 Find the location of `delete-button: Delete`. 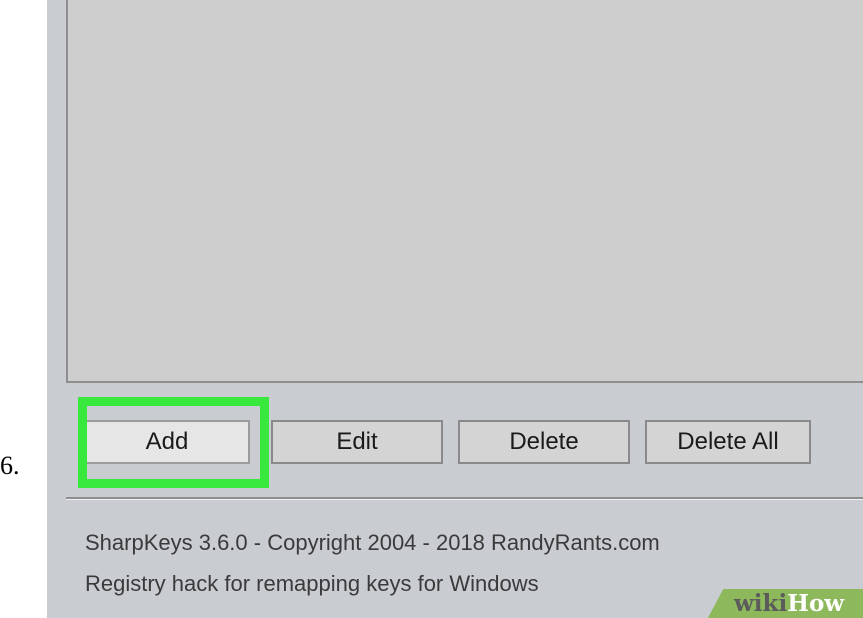

delete-button: Delete is located at coordinates (544, 442).